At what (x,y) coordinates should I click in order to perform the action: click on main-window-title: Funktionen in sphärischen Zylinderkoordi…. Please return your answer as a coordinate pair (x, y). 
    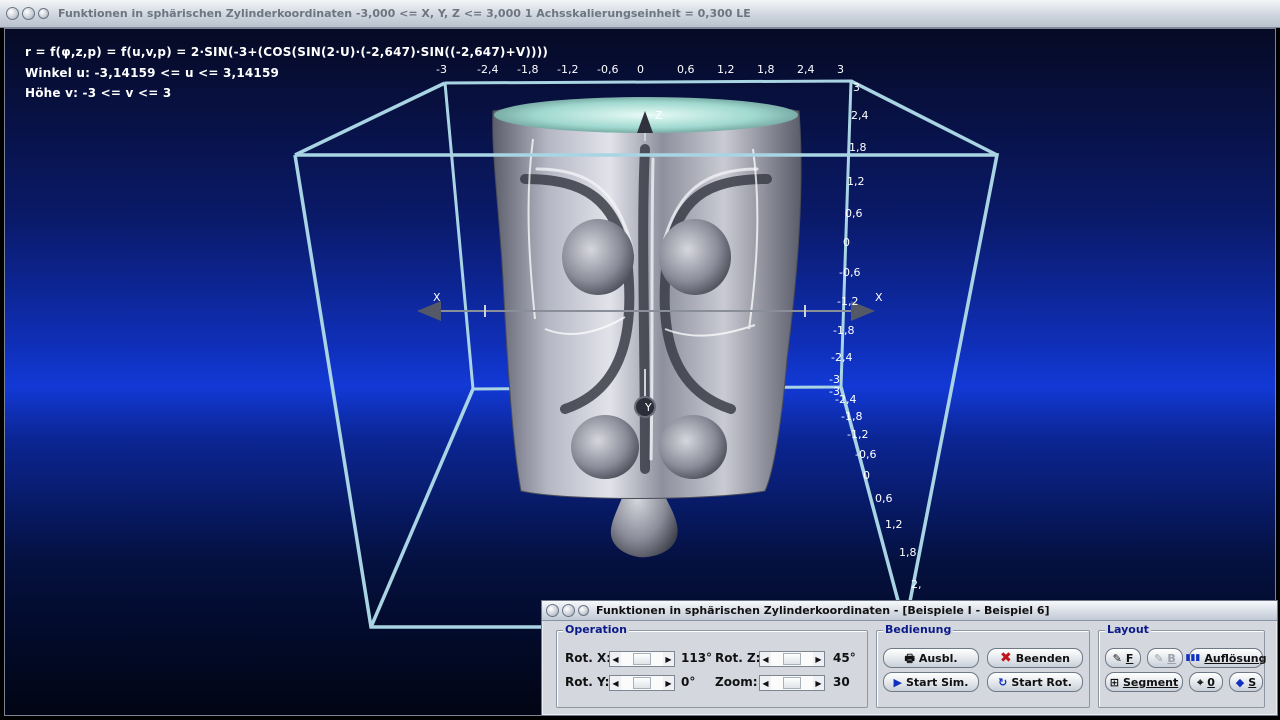
    Looking at the image, I should click on (404, 13).